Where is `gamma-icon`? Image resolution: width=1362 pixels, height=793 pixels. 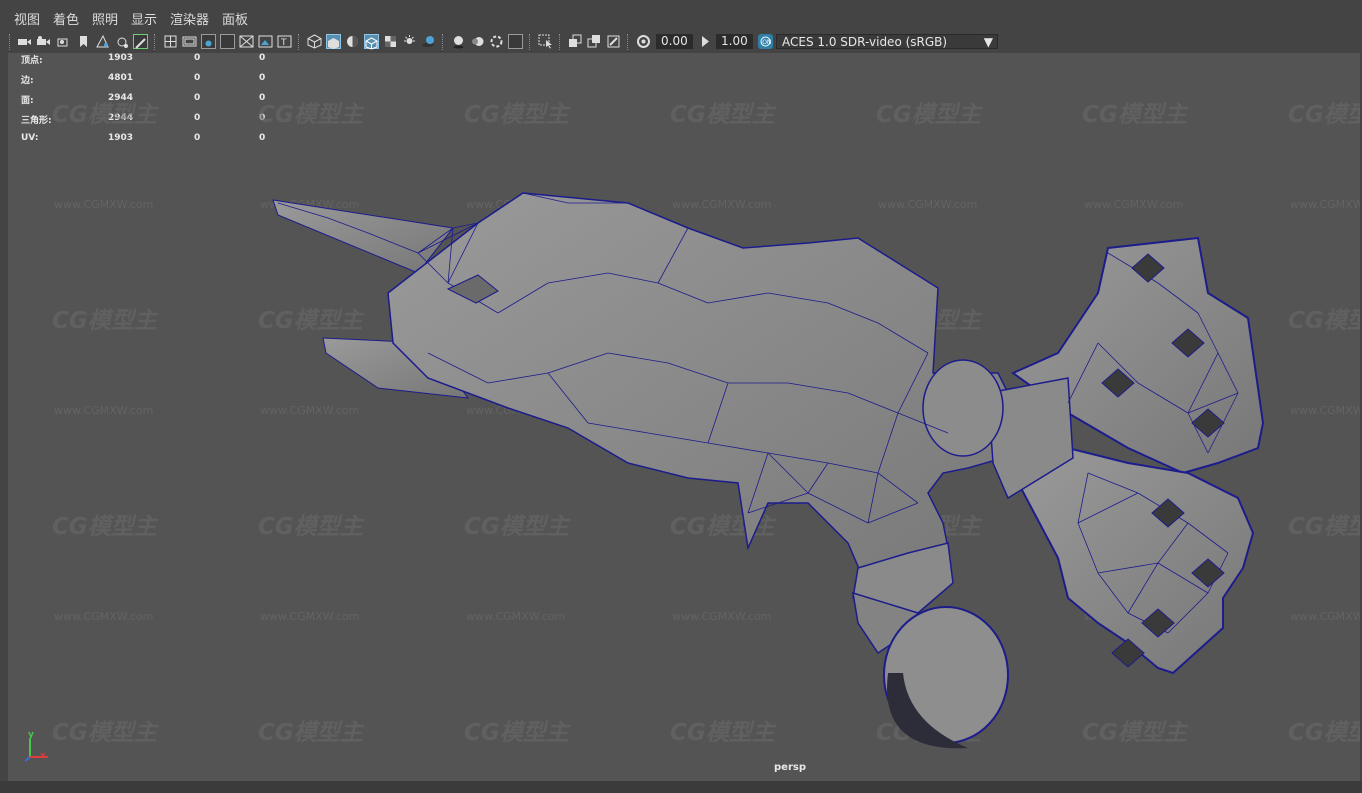
gamma-icon is located at coordinates (705, 41).